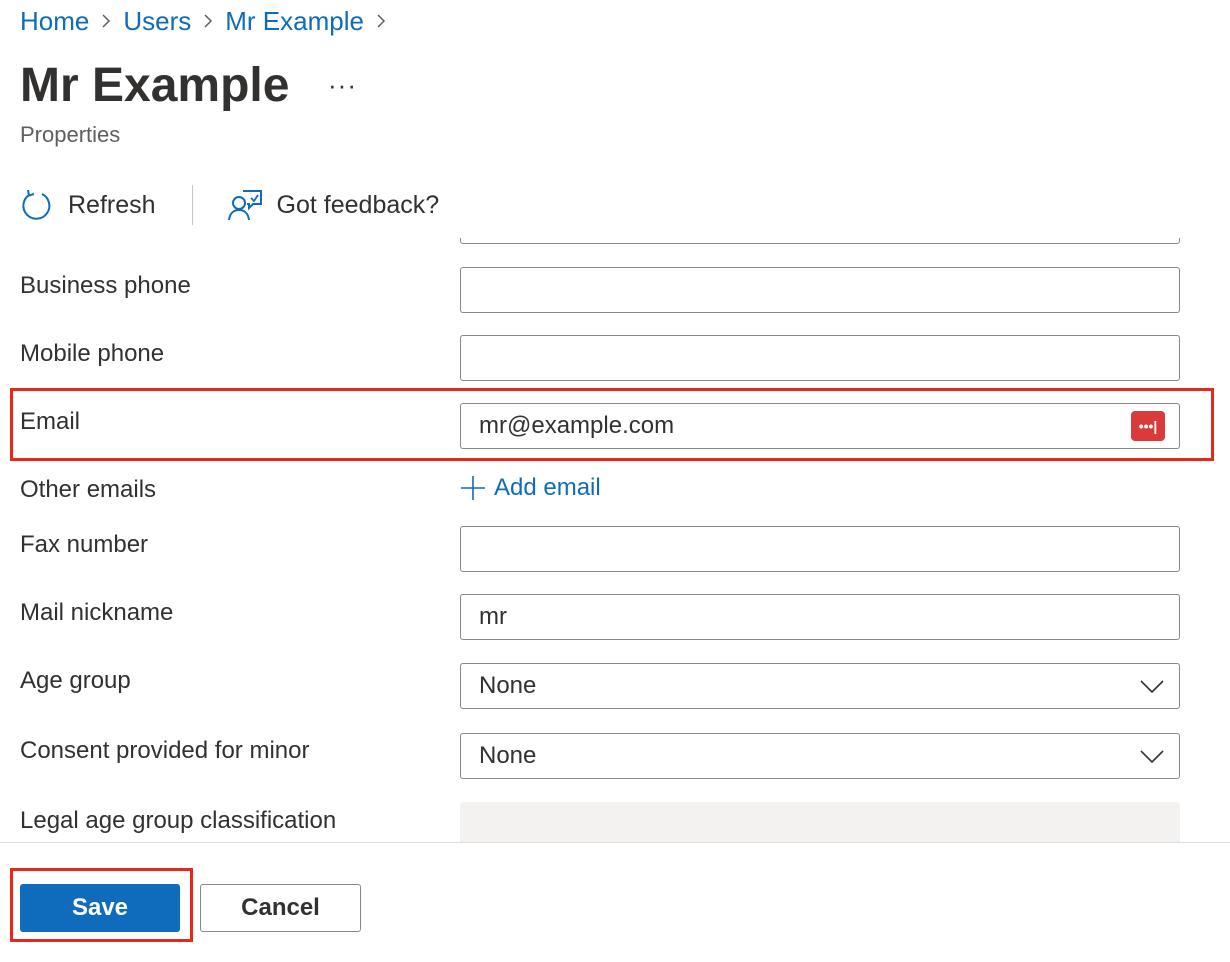 This screenshot has height=962, width=1230. I want to click on mobile-phone-label: Mobile phone, so click(92, 353).